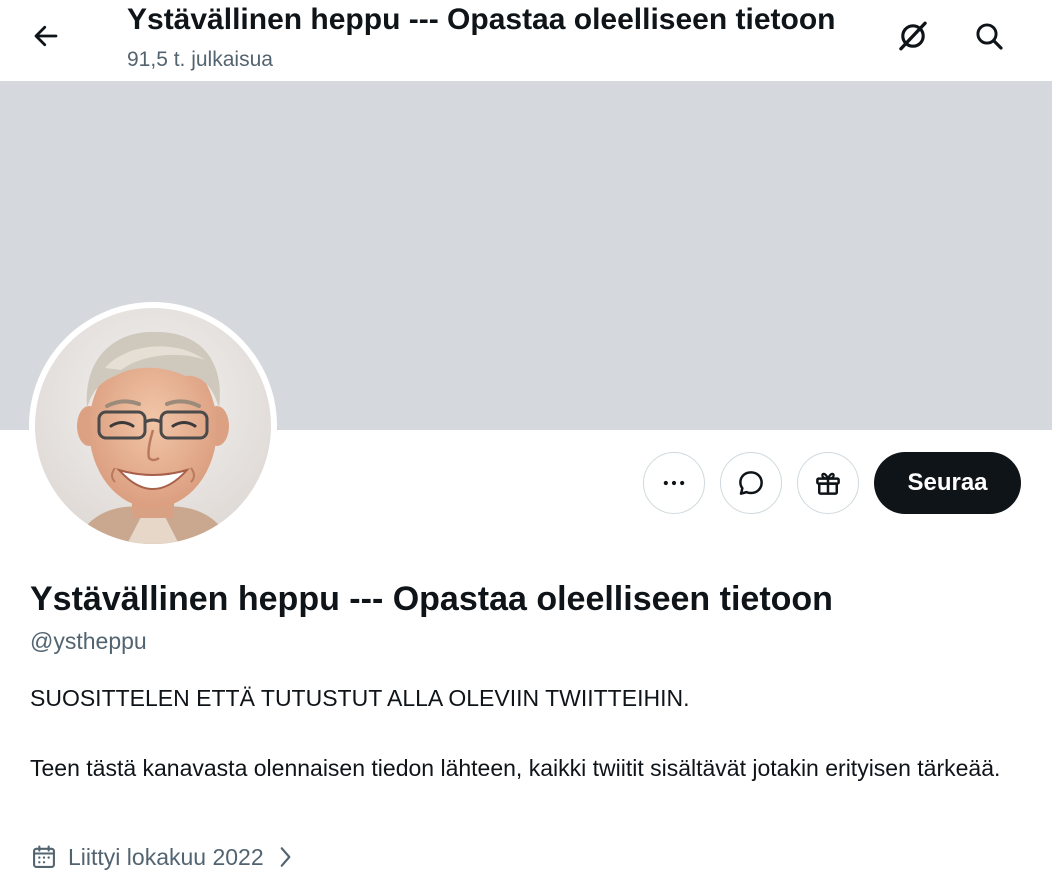  I want to click on post-count: 91,5 t. julkaisua, so click(200, 59).